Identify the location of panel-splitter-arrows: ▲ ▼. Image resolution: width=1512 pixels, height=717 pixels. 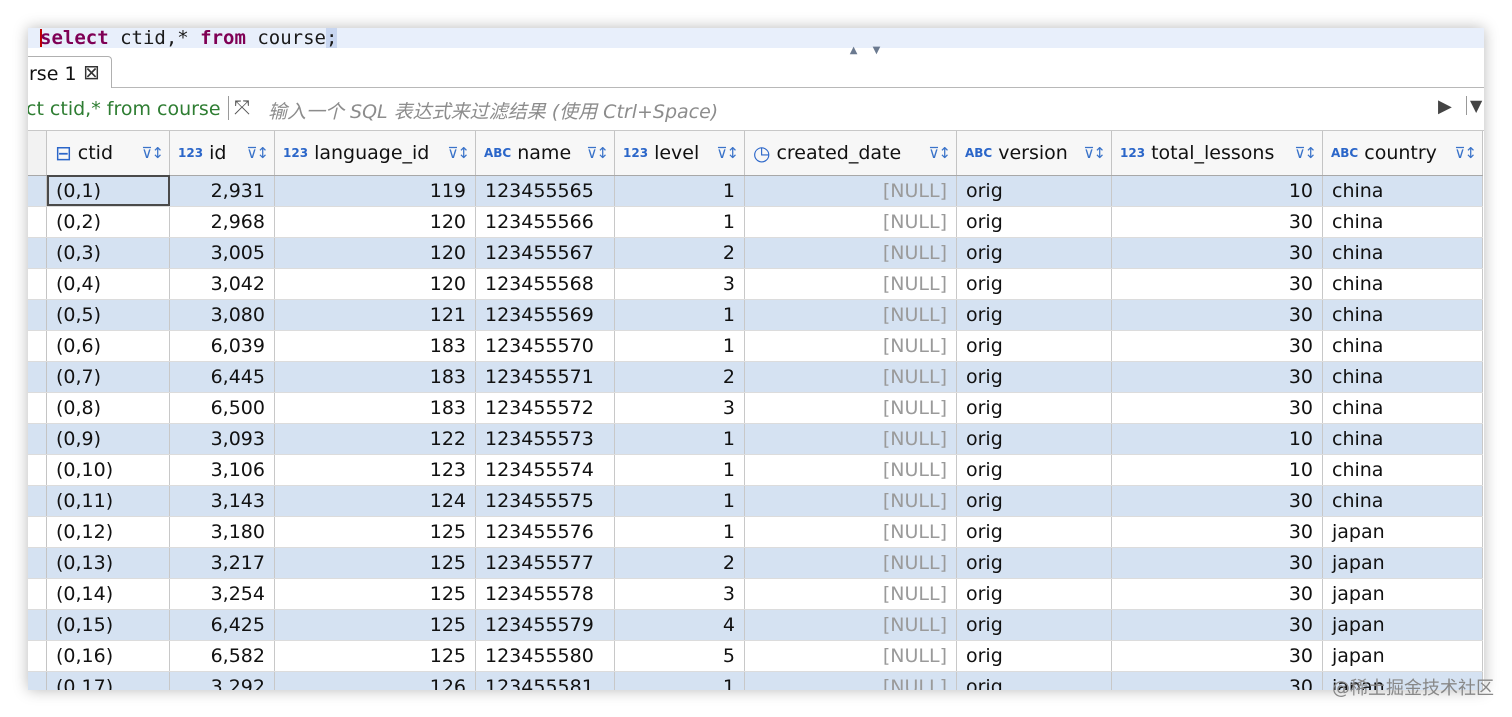
(868, 51).